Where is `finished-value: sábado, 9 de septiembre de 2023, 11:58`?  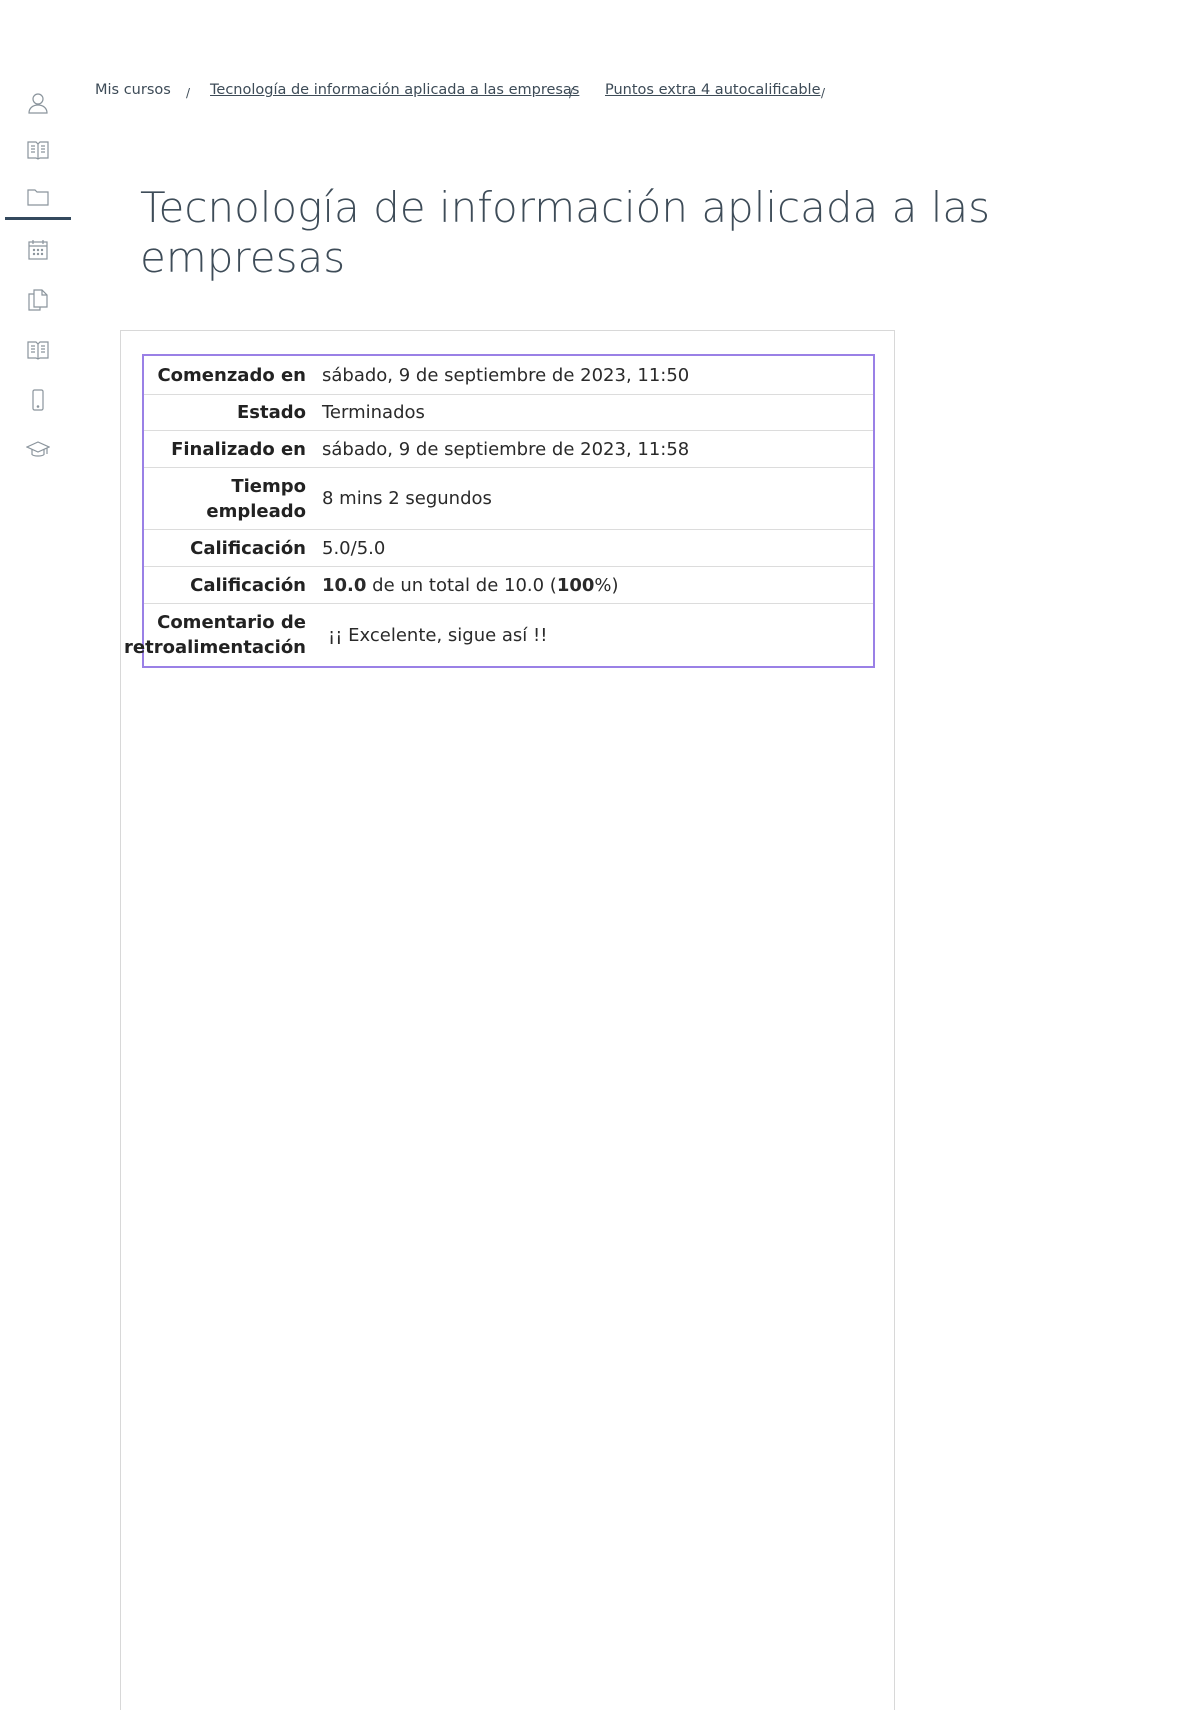
finished-value: sábado, 9 de septiembre de 2023, 11:58 is located at coordinates (506, 449).